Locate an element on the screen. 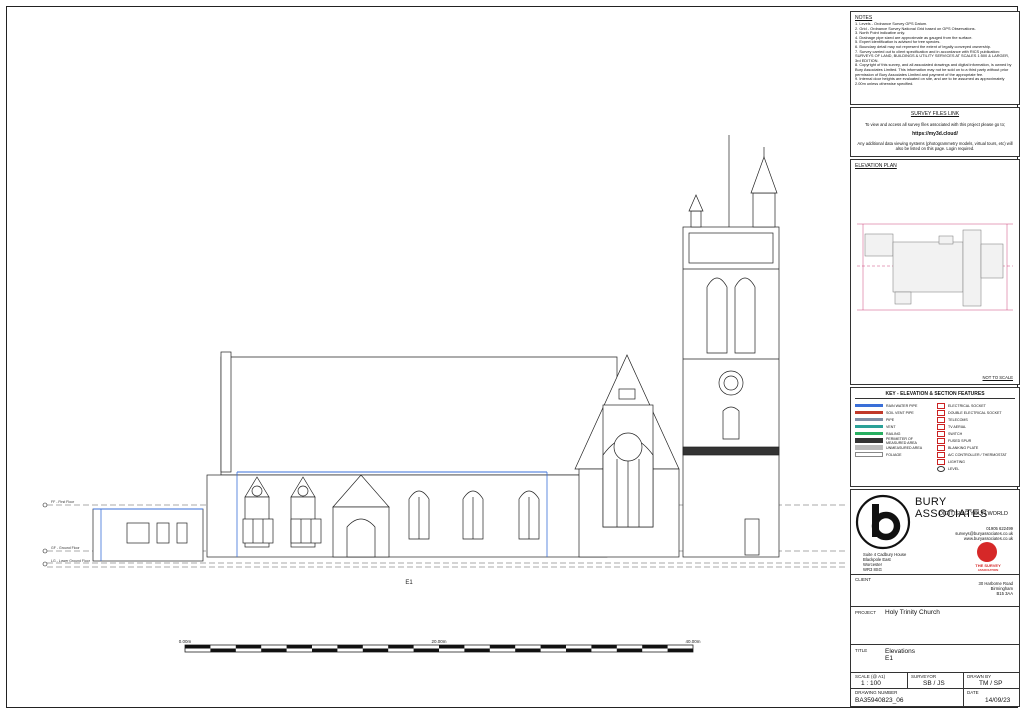 The height and width of the screenshot is (714, 1024). key-item-lighting: LIGHTING is located at coordinates (976, 461).